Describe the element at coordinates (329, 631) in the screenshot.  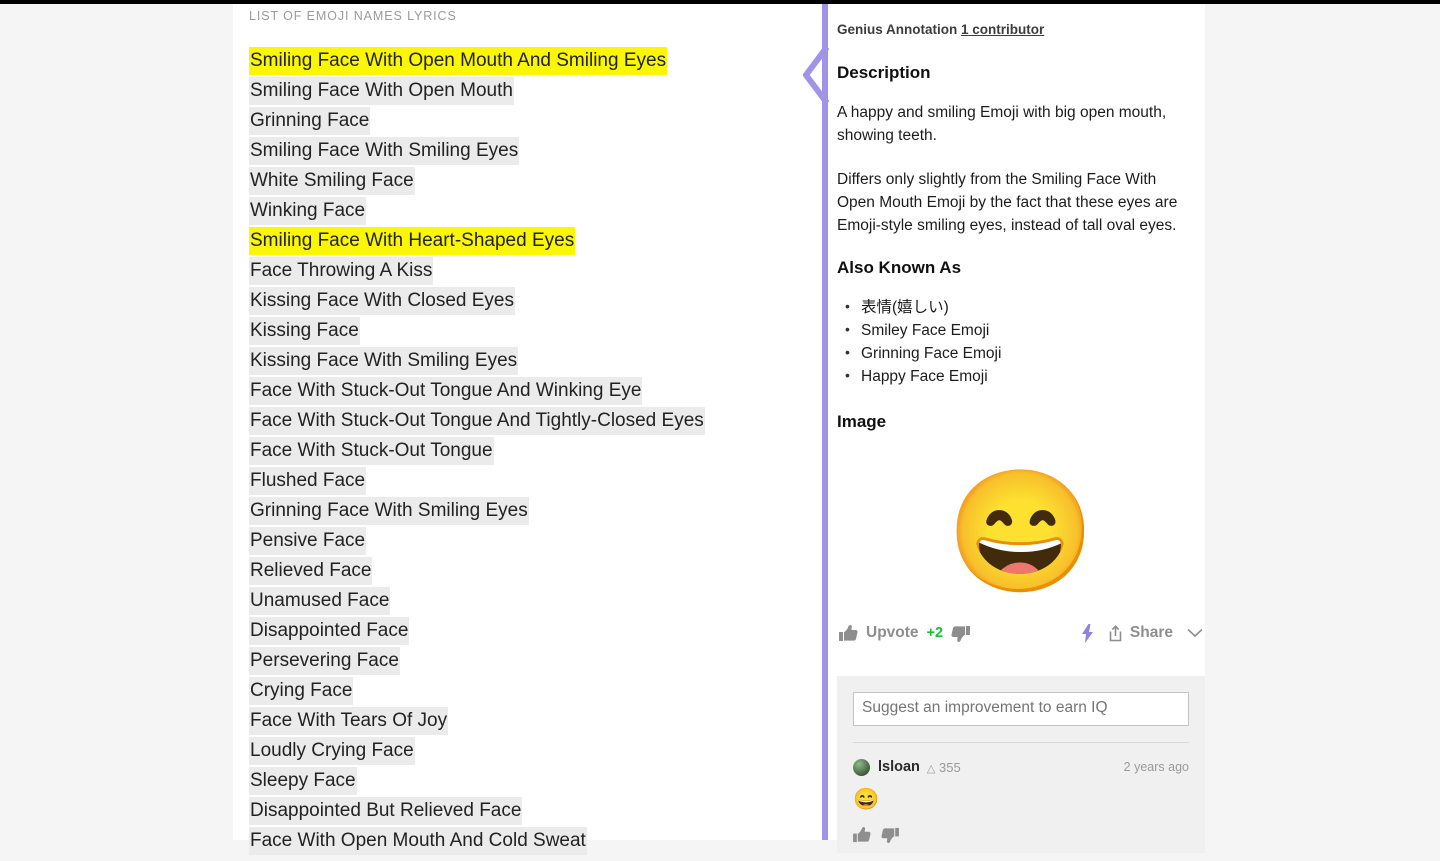
I see `lyric-line-text: Disappointed Face` at that location.